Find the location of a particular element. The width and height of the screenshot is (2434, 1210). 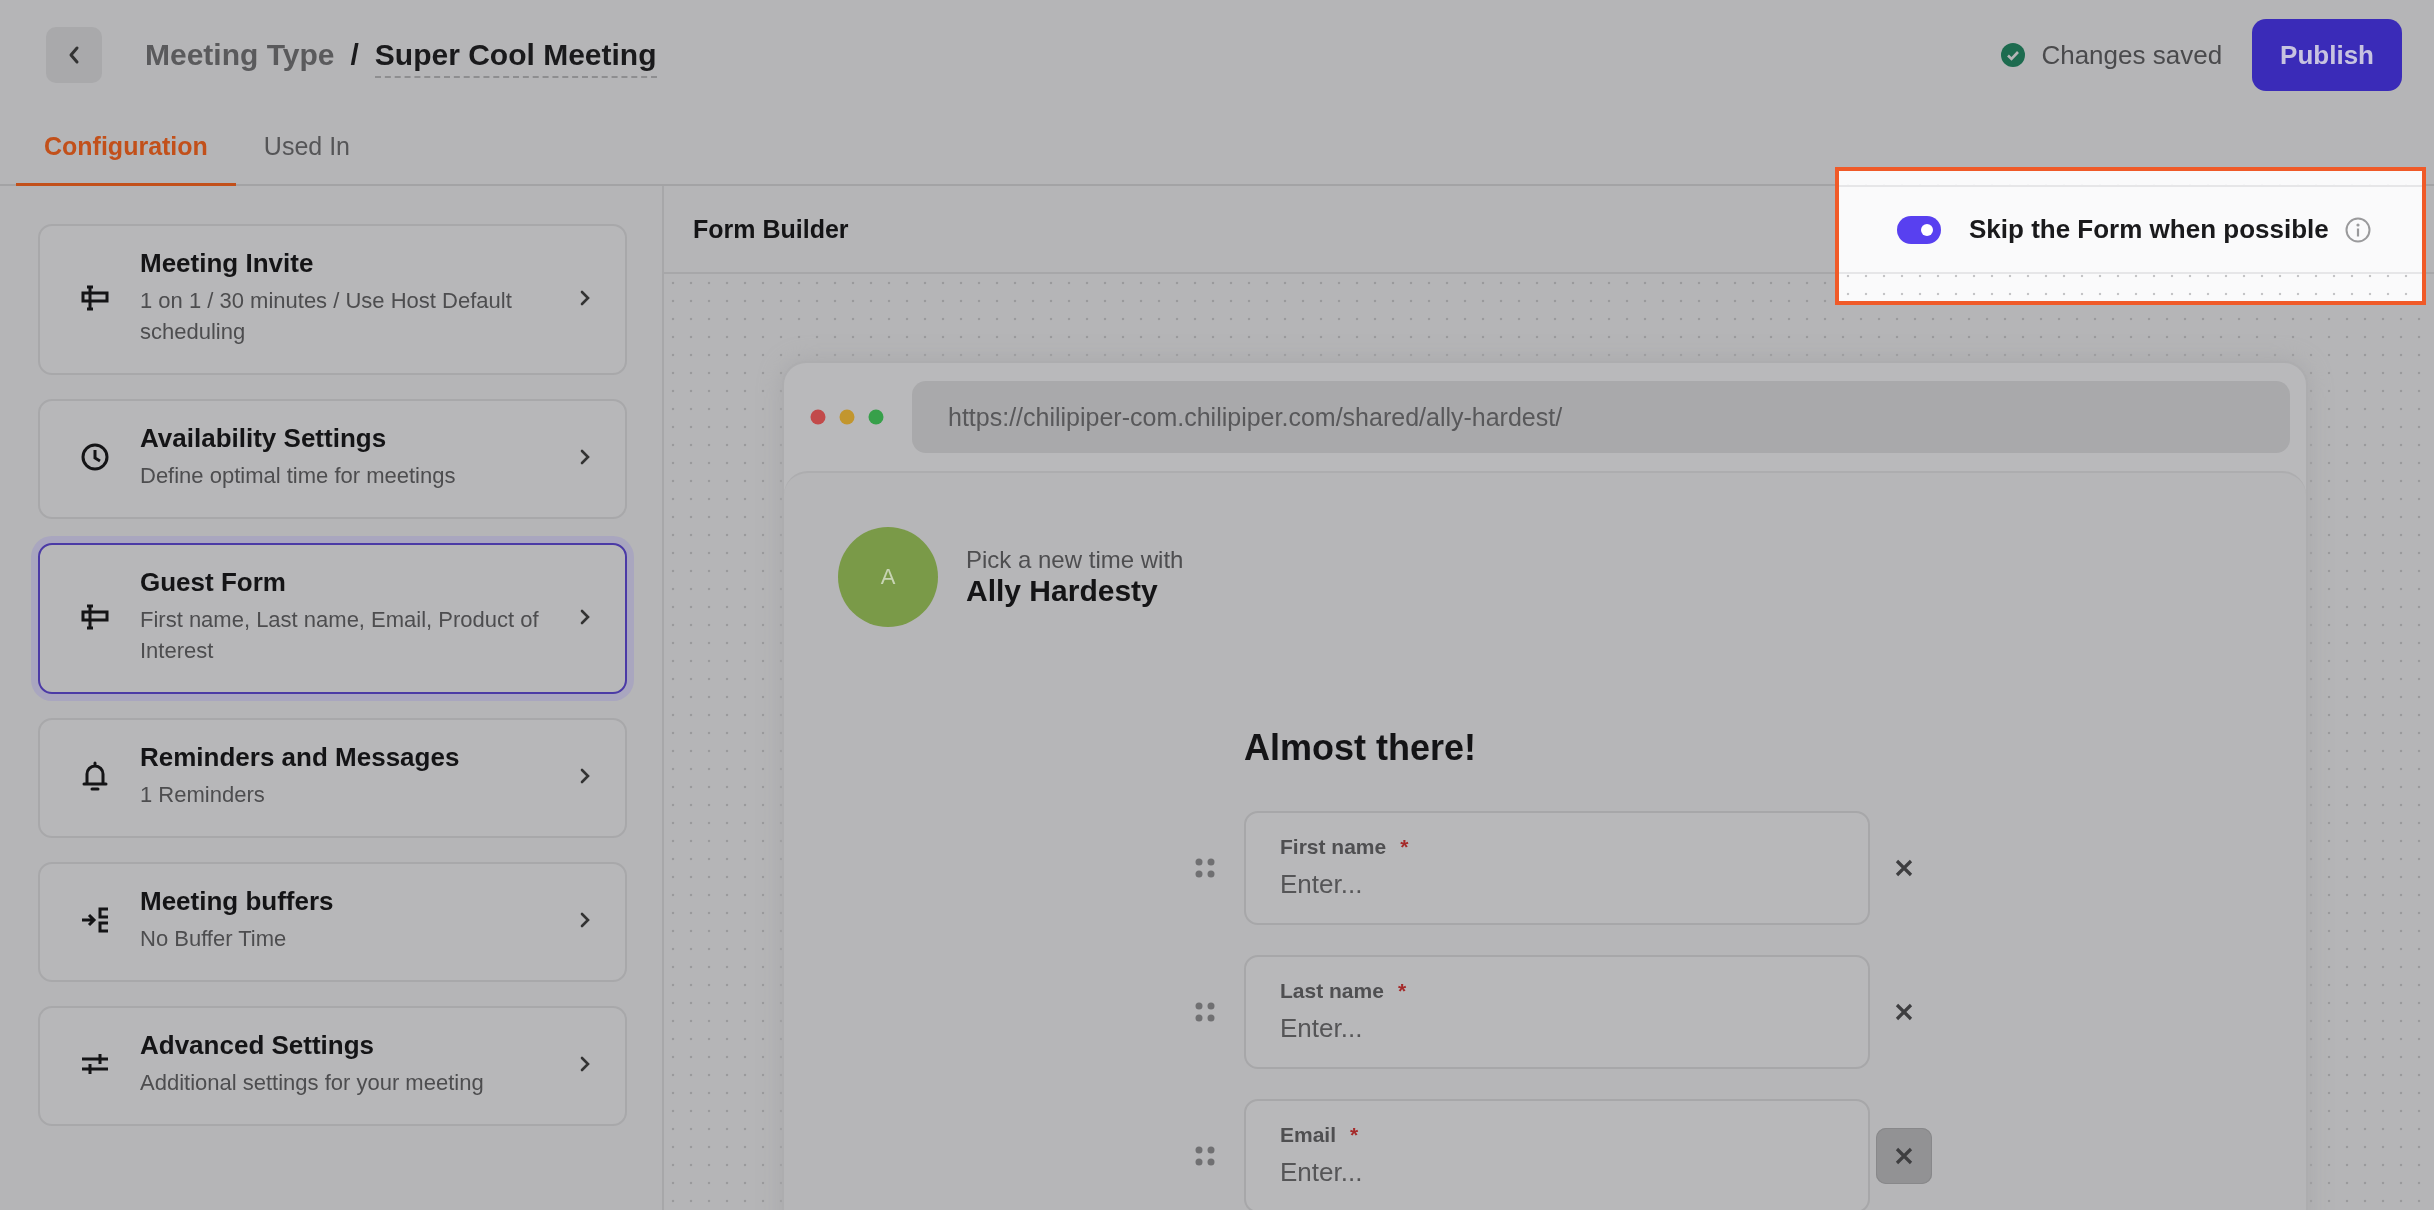

remove-field-button is located at coordinates (1904, 1156).